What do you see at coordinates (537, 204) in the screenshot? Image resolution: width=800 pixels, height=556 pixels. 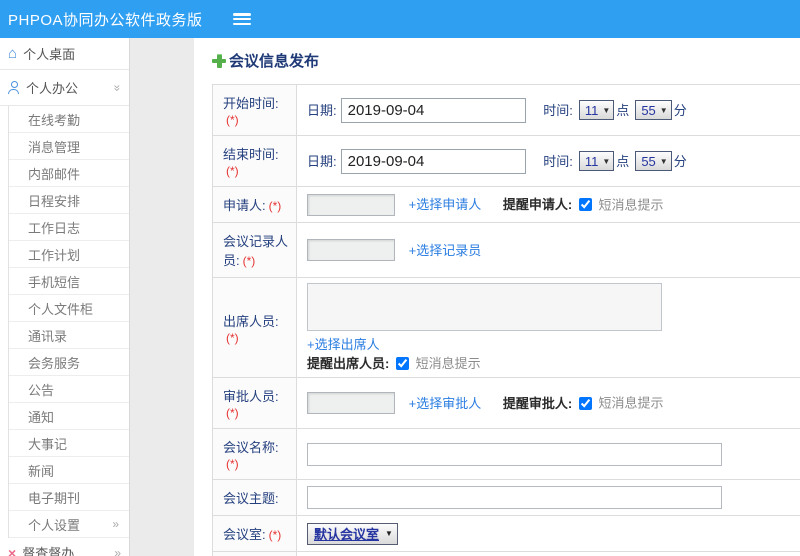 I see `remind-label: 提醒申请人:` at bounding box center [537, 204].